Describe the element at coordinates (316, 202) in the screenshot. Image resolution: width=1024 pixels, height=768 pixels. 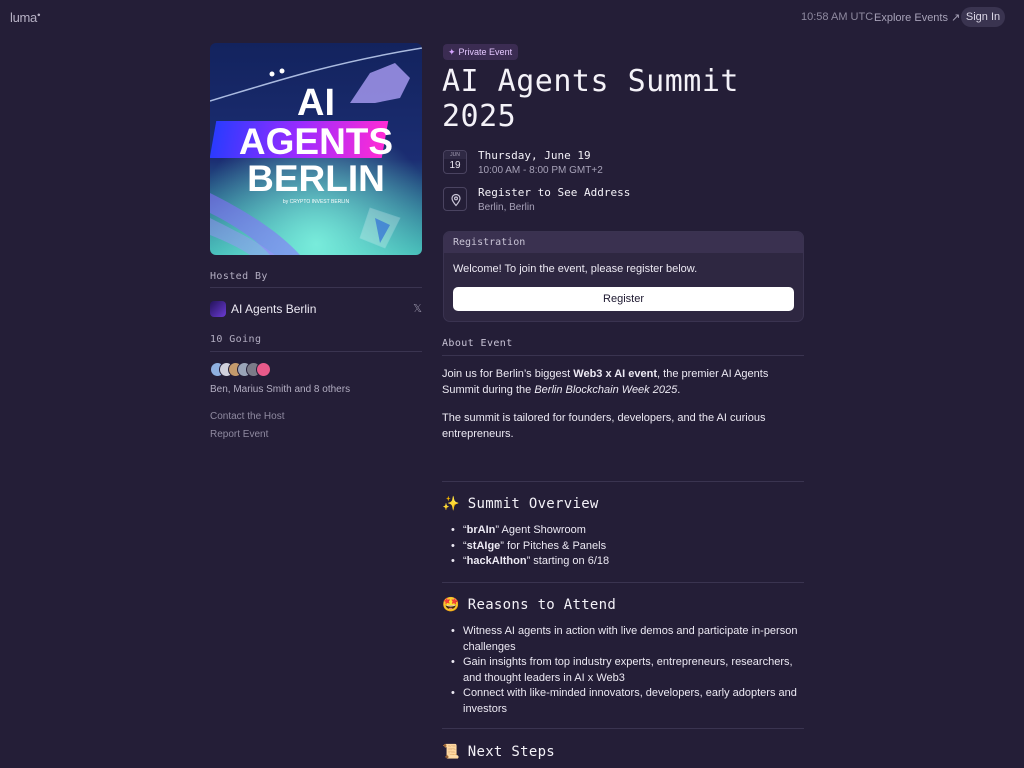
I see `cover-byline: by CRYPTO INVEST BERLIN` at that location.